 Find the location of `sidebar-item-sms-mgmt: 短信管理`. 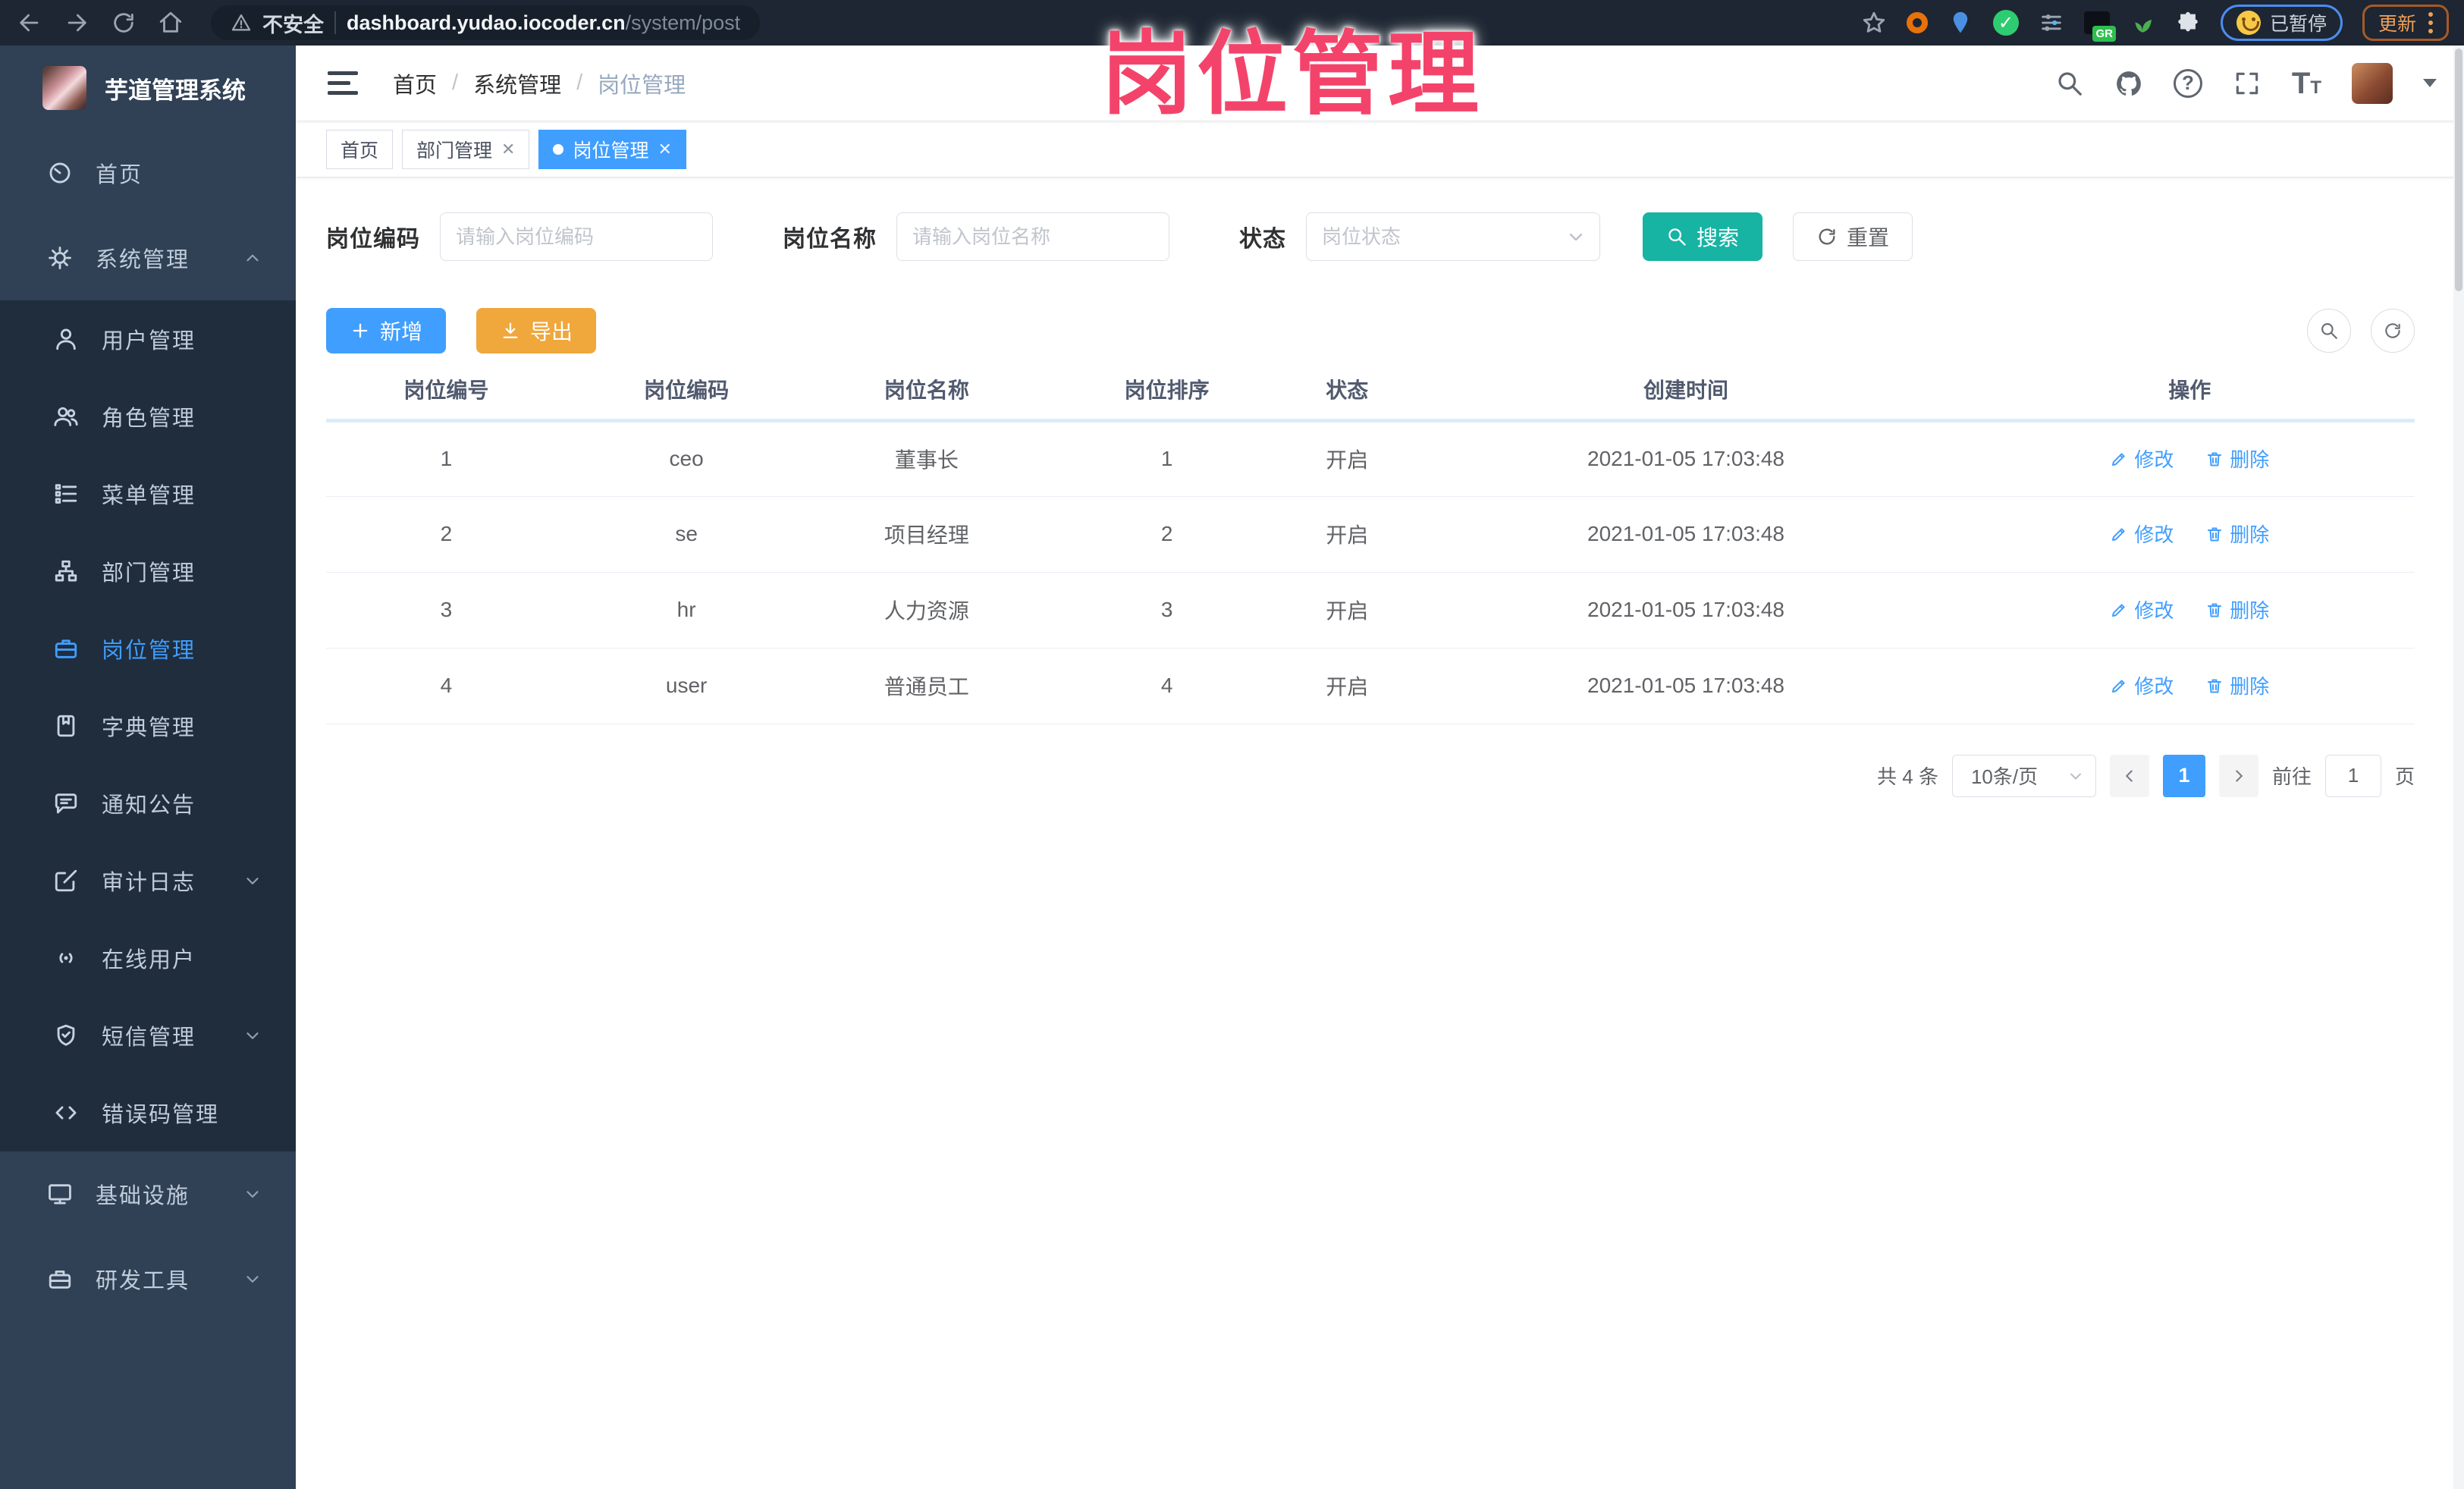

sidebar-item-sms-mgmt: 短信管理 is located at coordinates (148, 1035).